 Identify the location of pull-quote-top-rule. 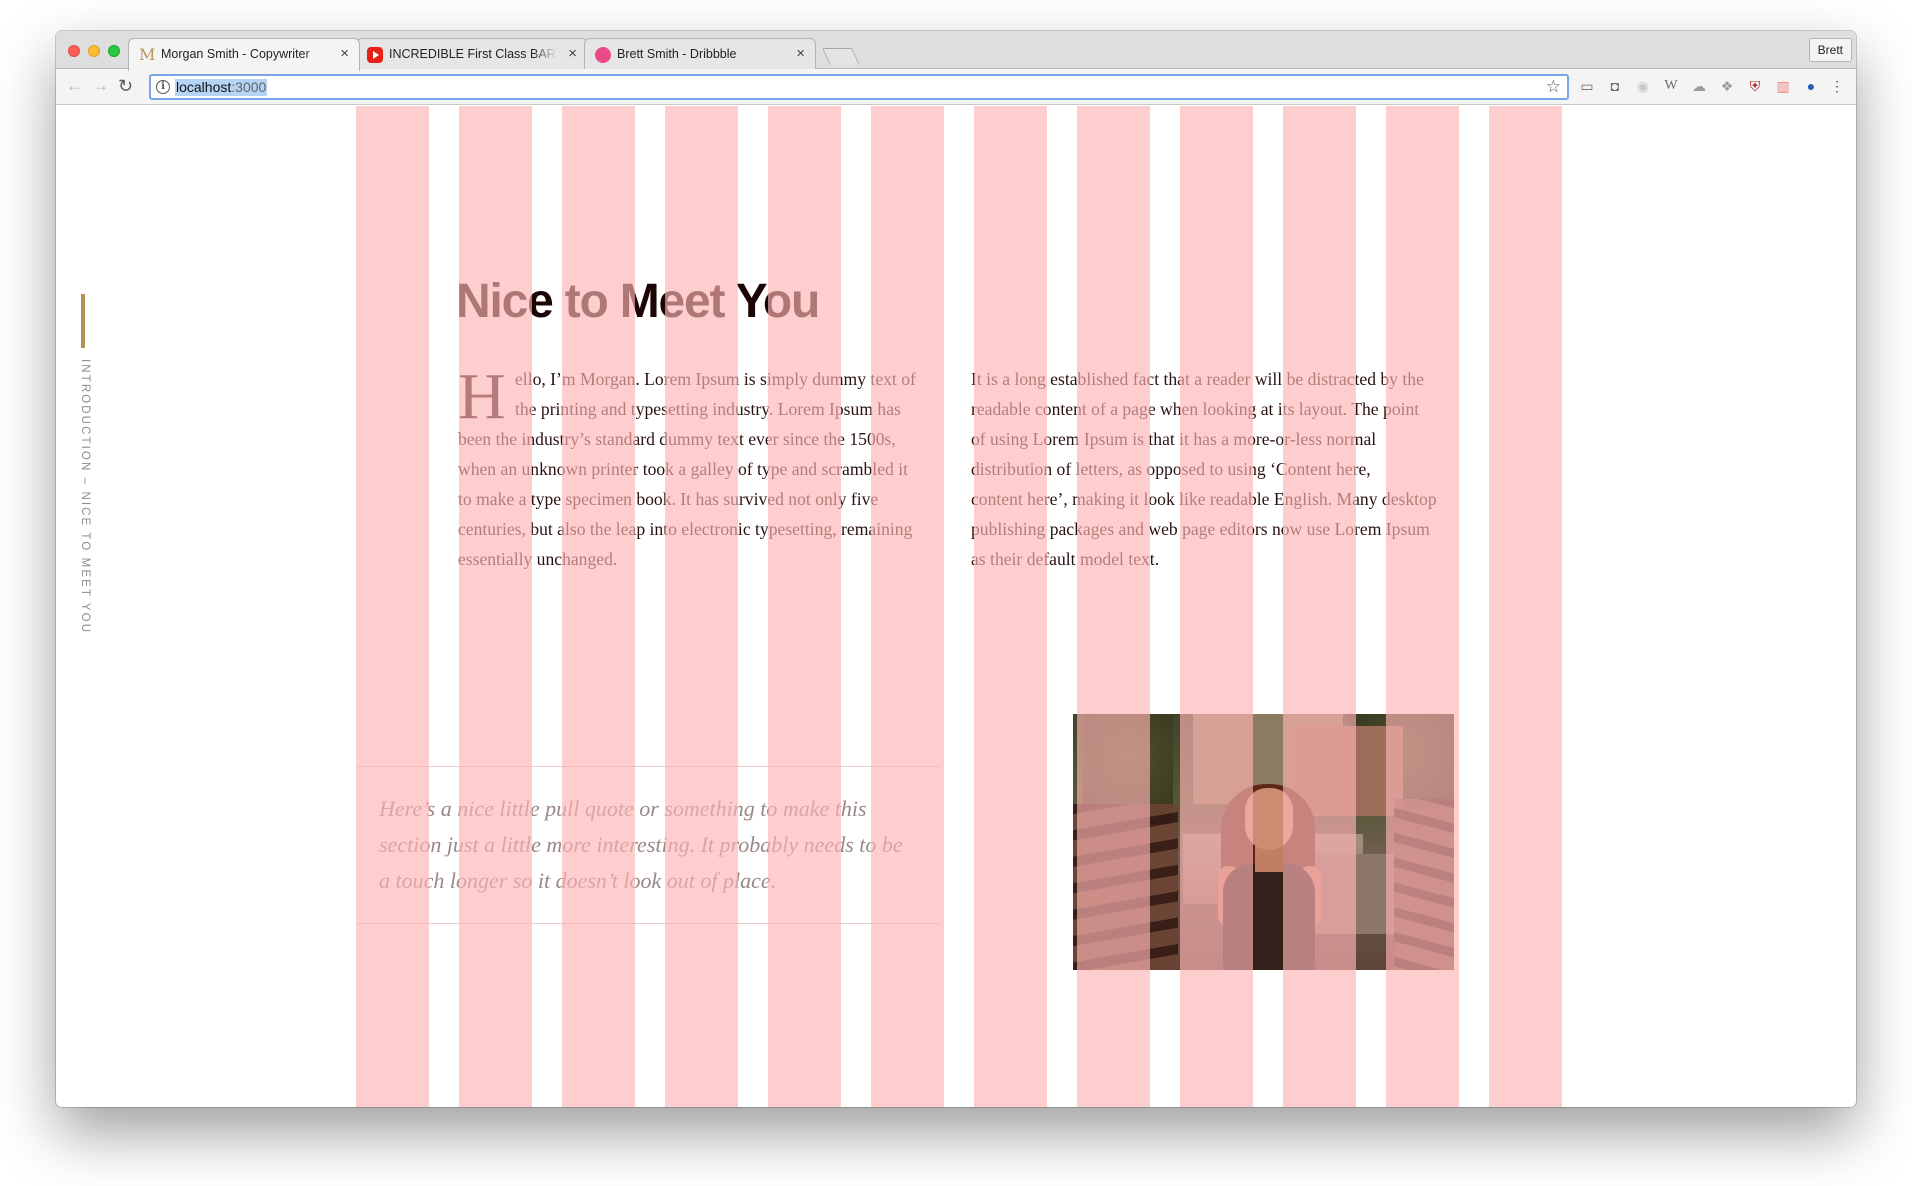
(648, 766).